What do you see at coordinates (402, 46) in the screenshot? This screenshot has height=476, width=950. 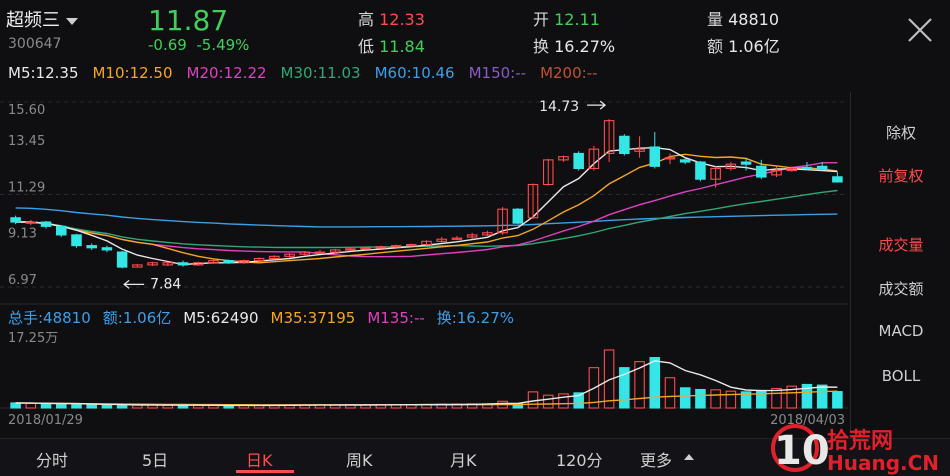 I see `low-value: 11.84` at bounding box center [402, 46].